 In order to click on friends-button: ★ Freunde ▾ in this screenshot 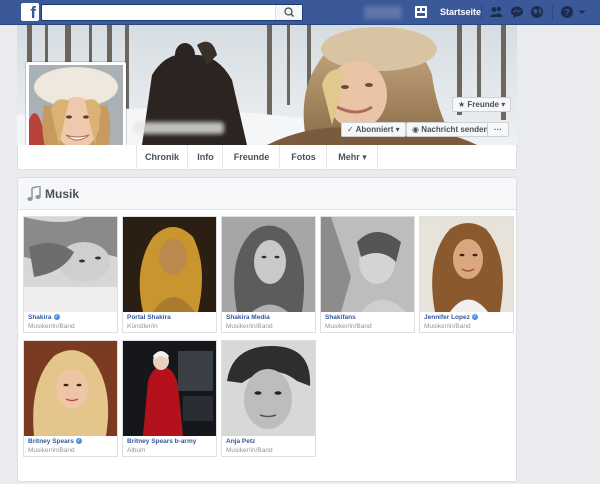, I will do `click(482, 104)`.